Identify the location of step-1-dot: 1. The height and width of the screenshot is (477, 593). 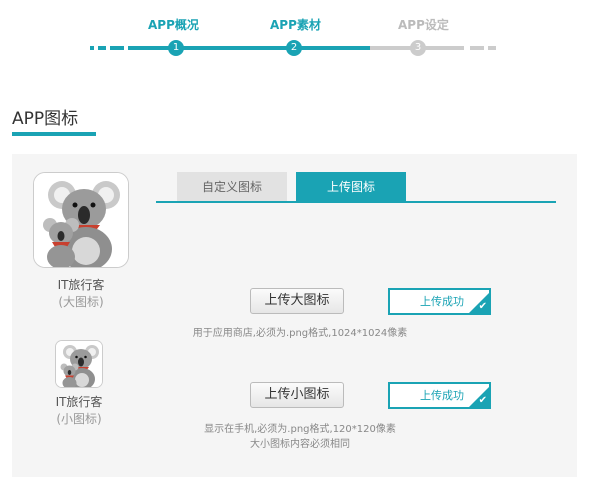
(176, 48).